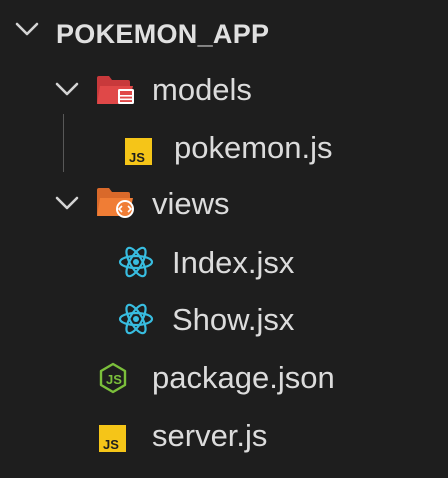  What do you see at coordinates (243, 377) in the screenshot?
I see `tree-item-label: package.json` at bounding box center [243, 377].